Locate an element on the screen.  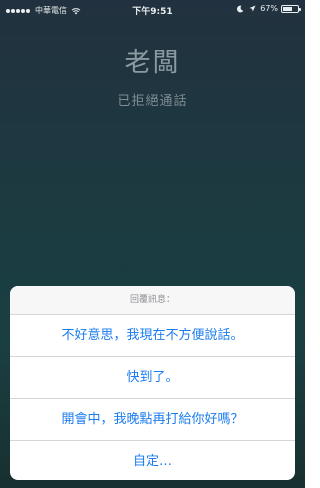
battery-percent: 67% is located at coordinates (269, 8).